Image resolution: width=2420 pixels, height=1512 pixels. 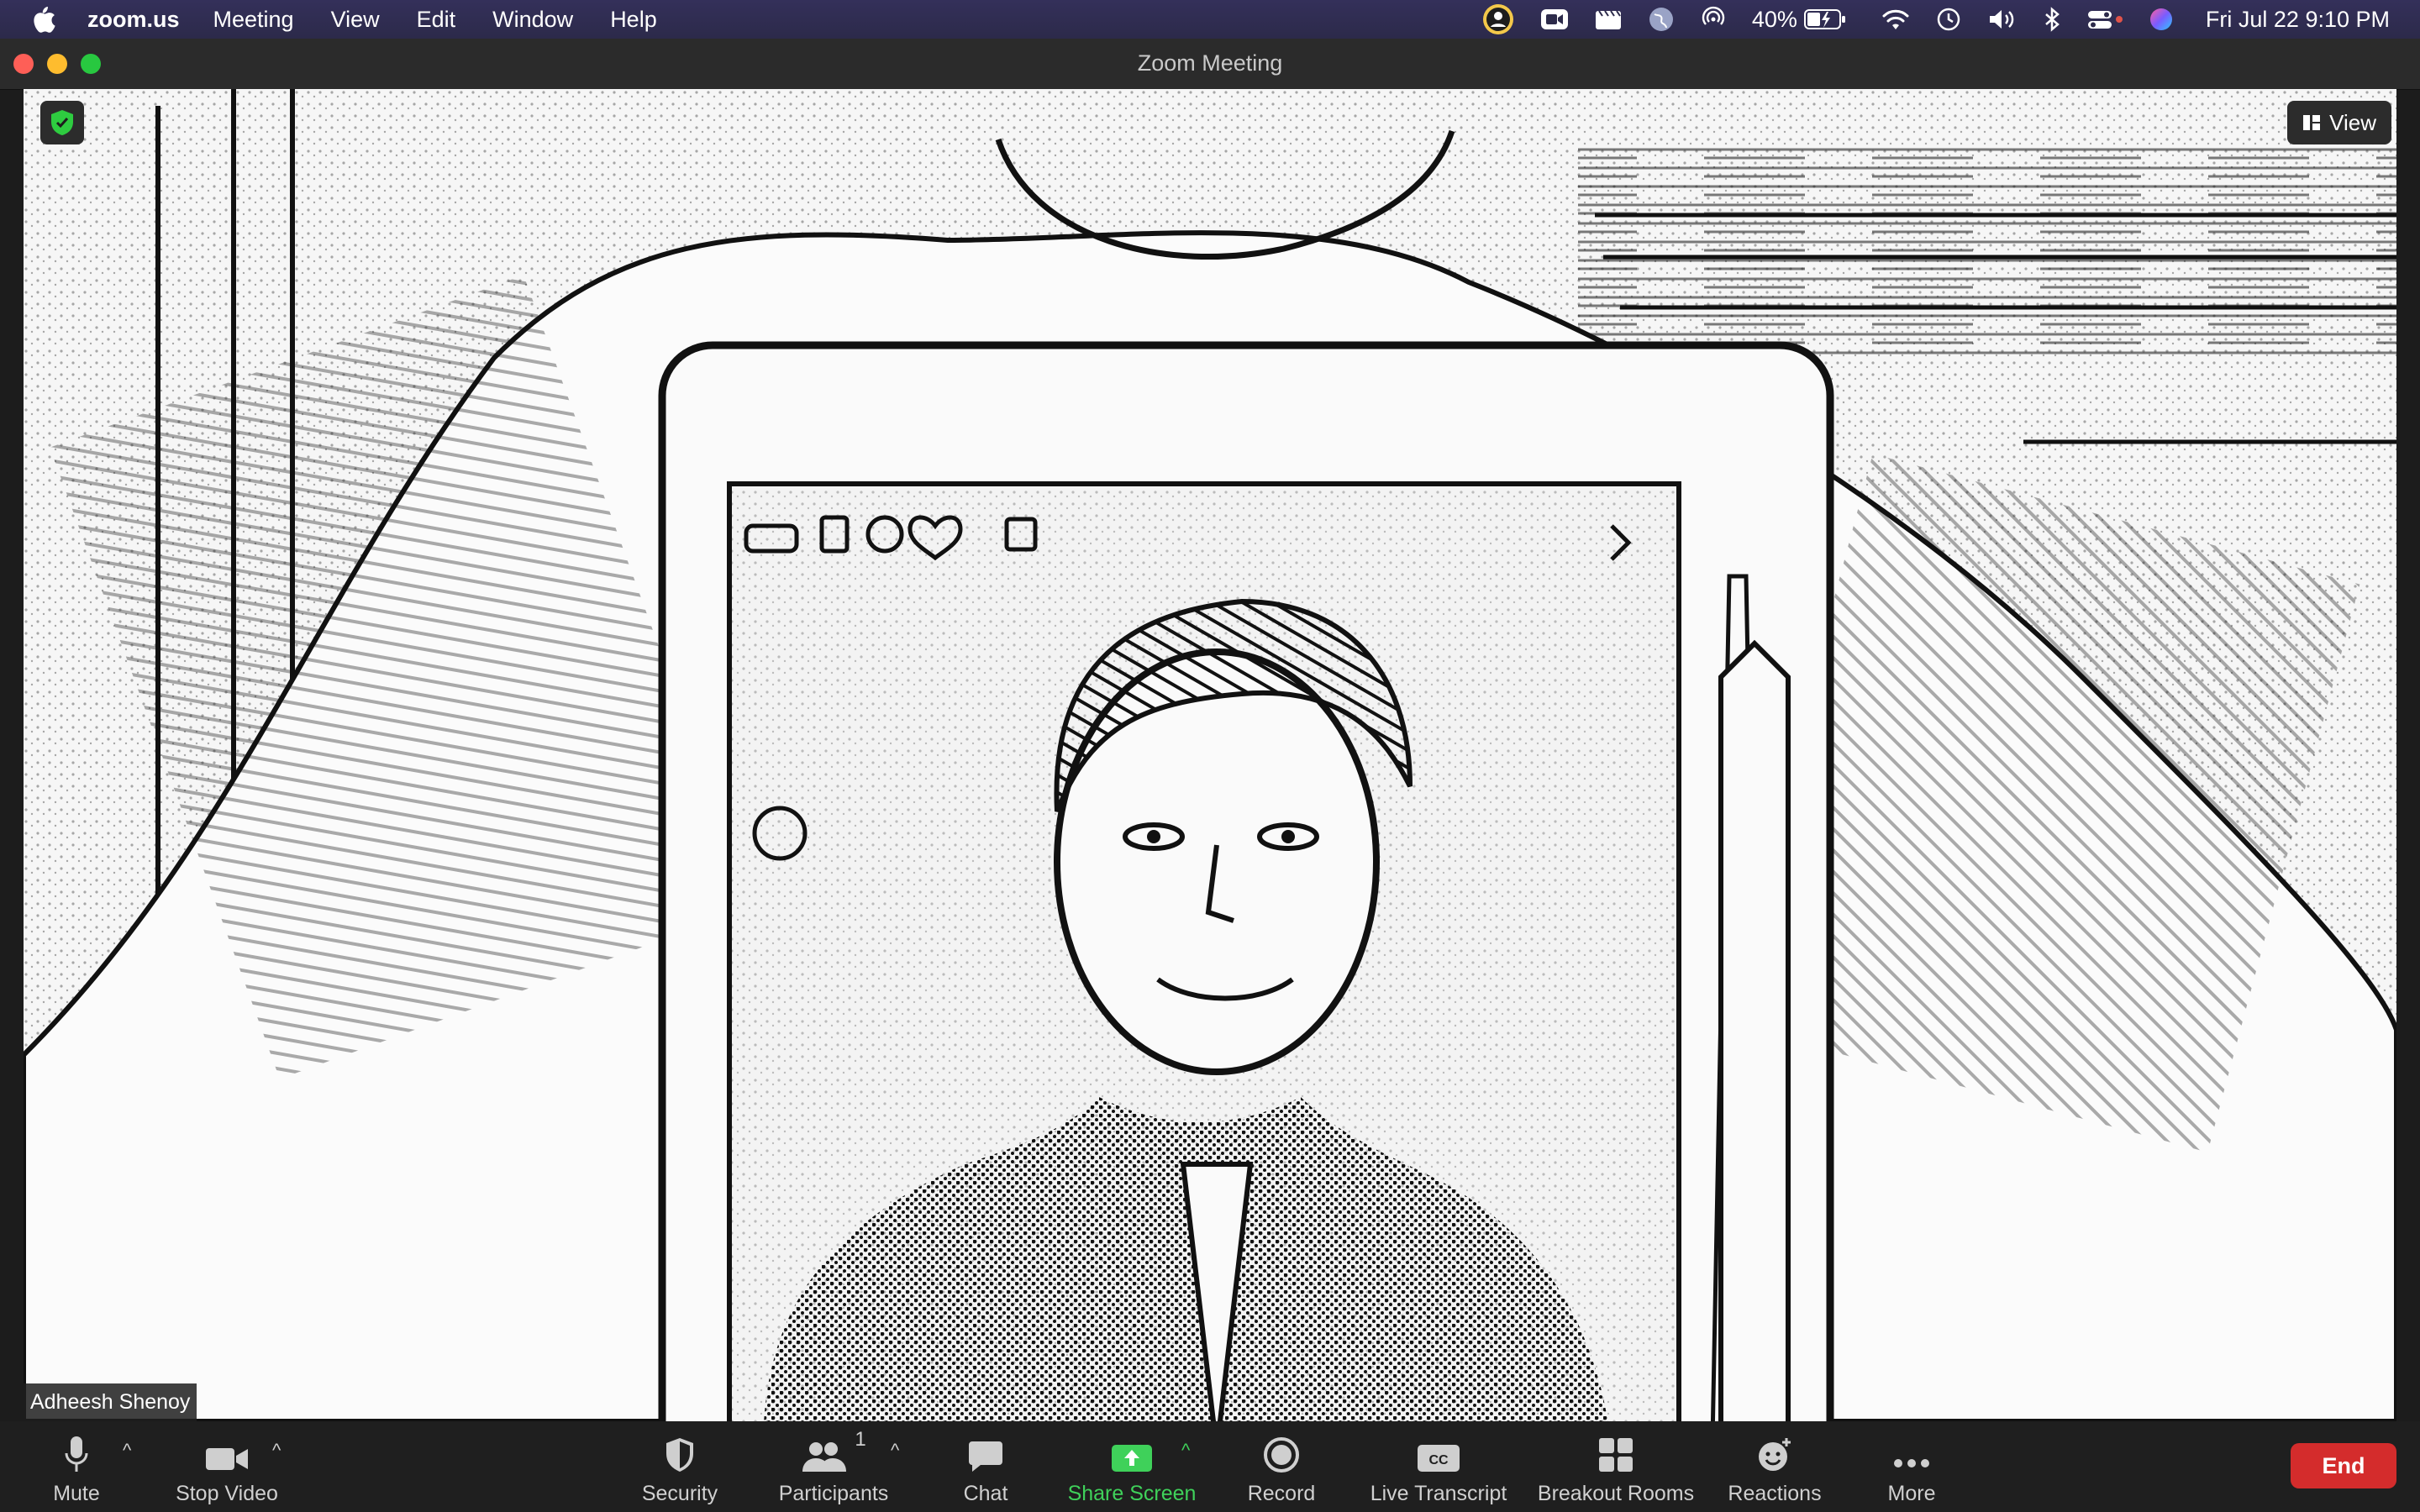 I want to click on window-titlebar: Zoom Meeting, so click(x=1210, y=64).